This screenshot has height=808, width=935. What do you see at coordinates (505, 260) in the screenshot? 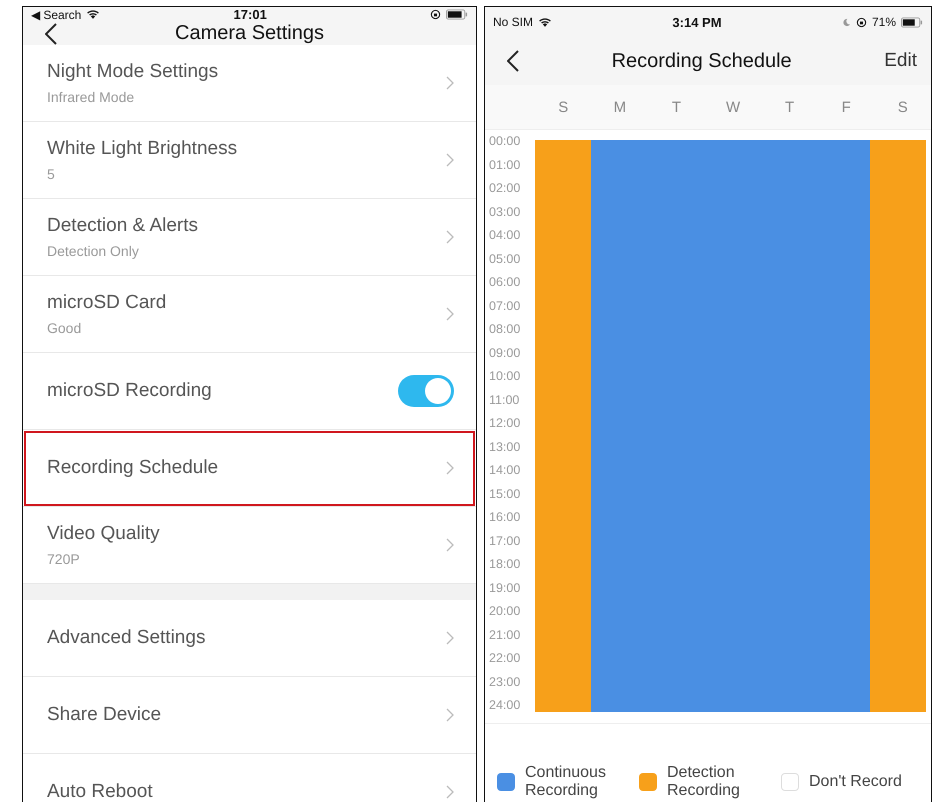
I see `hour-label: 05:00` at bounding box center [505, 260].